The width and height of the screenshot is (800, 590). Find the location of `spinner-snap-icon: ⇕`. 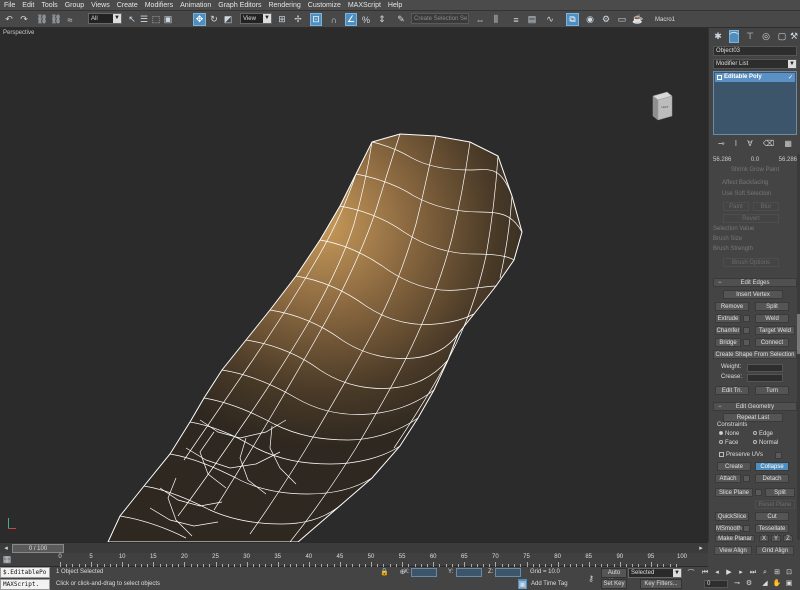

spinner-snap-icon: ⇕ is located at coordinates (382, 19).